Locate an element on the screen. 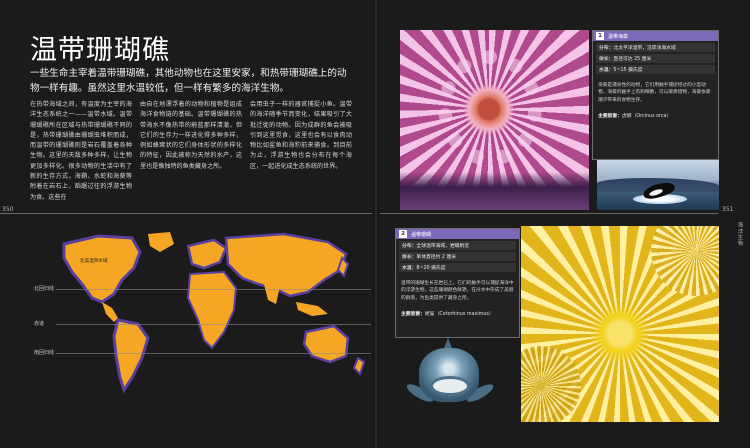 The image size is (750, 448). card-1-enemy: 主要敌害：虎鲸（Orcinus orca） is located at coordinates (655, 115).